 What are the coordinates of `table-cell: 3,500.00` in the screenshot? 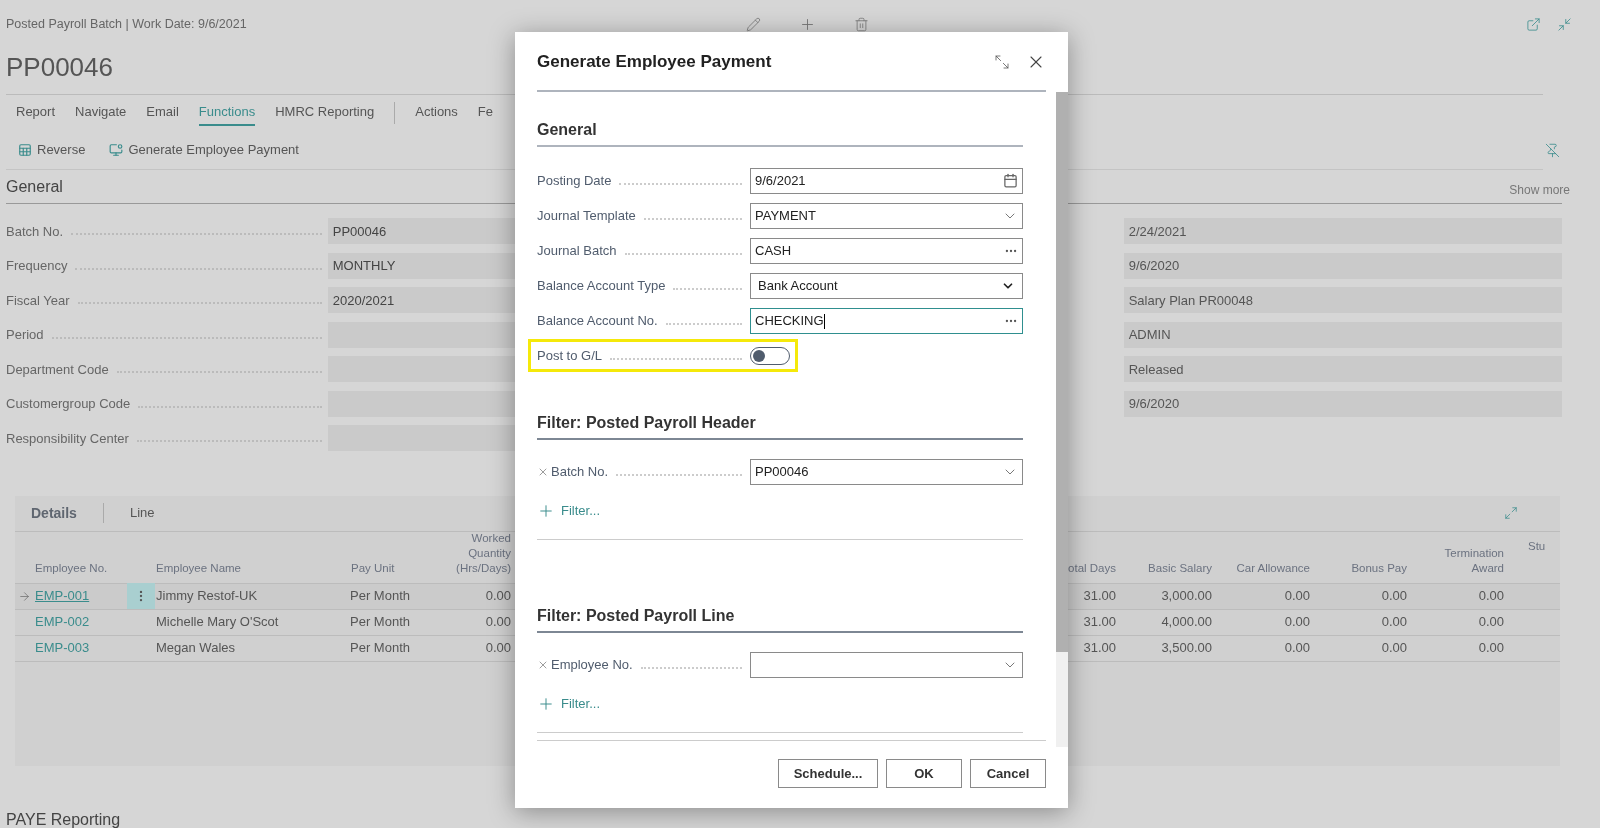 It's located at (1186, 648).